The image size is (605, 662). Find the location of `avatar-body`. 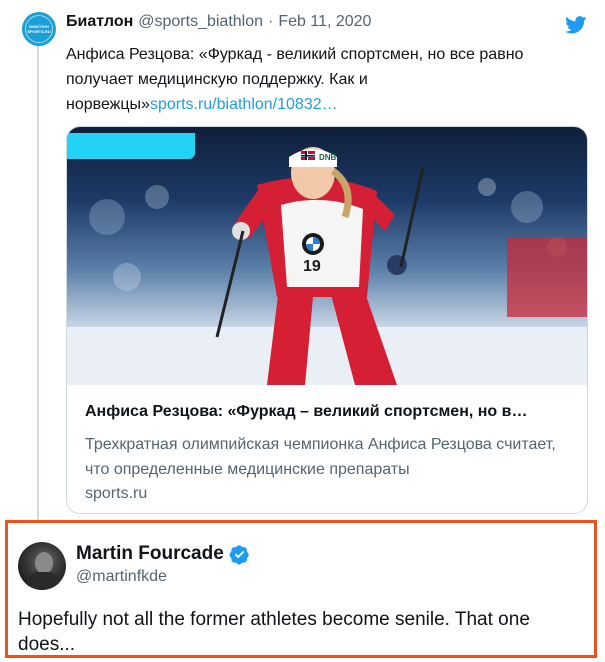

avatar-body is located at coordinates (43, 581).